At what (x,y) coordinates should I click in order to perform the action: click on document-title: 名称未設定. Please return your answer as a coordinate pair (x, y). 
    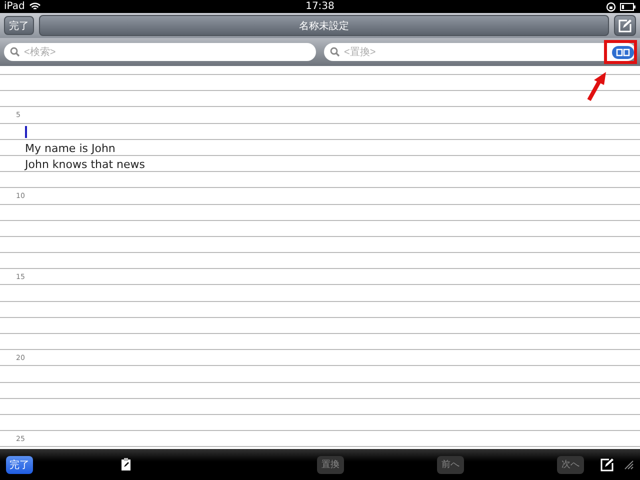
    Looking at the image, I should click on (324, 25).